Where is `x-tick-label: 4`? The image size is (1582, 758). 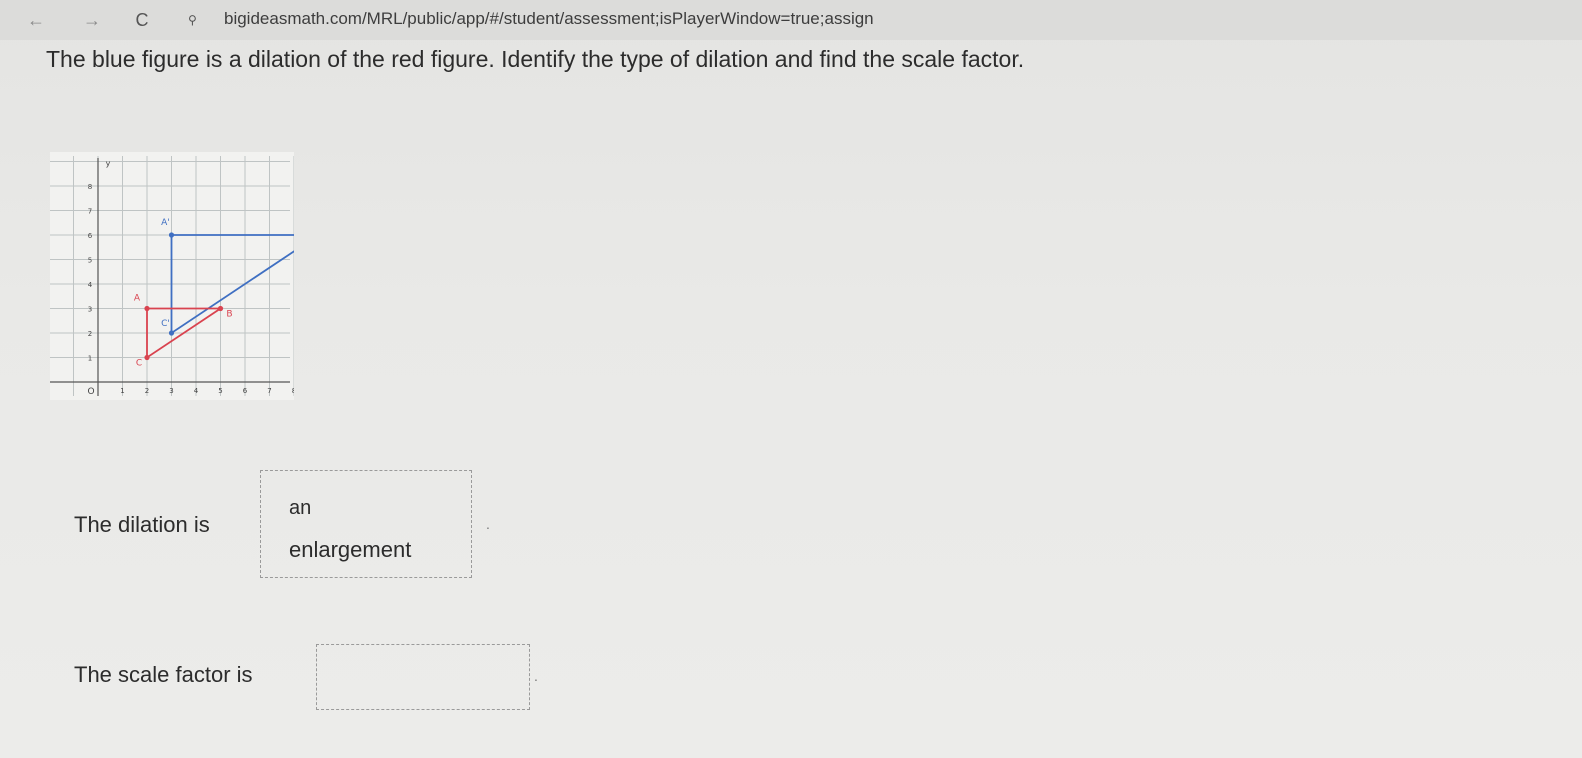
x-tick-label: 4 is located at coordinates (196, 391).